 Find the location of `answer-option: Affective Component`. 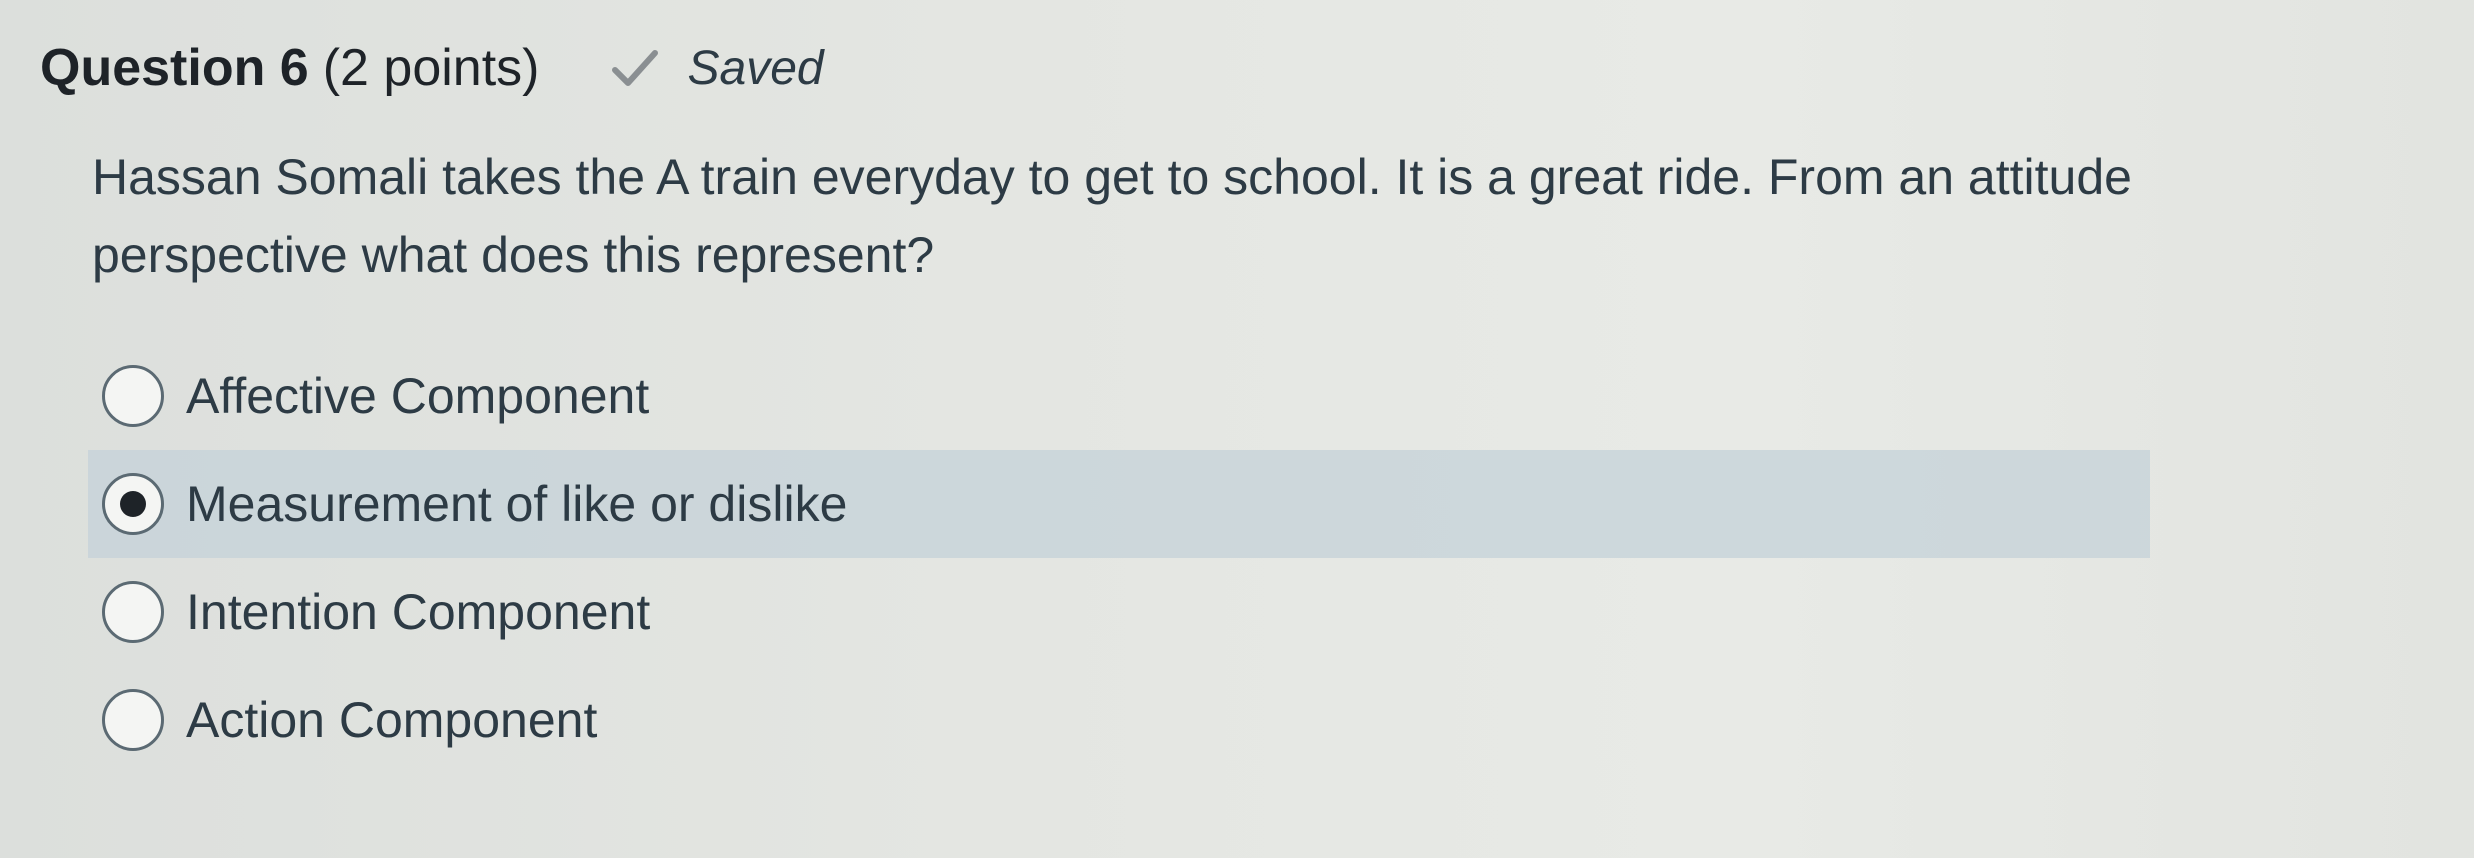

answer-option: Affective Component is located at coordinates (1119, 396).